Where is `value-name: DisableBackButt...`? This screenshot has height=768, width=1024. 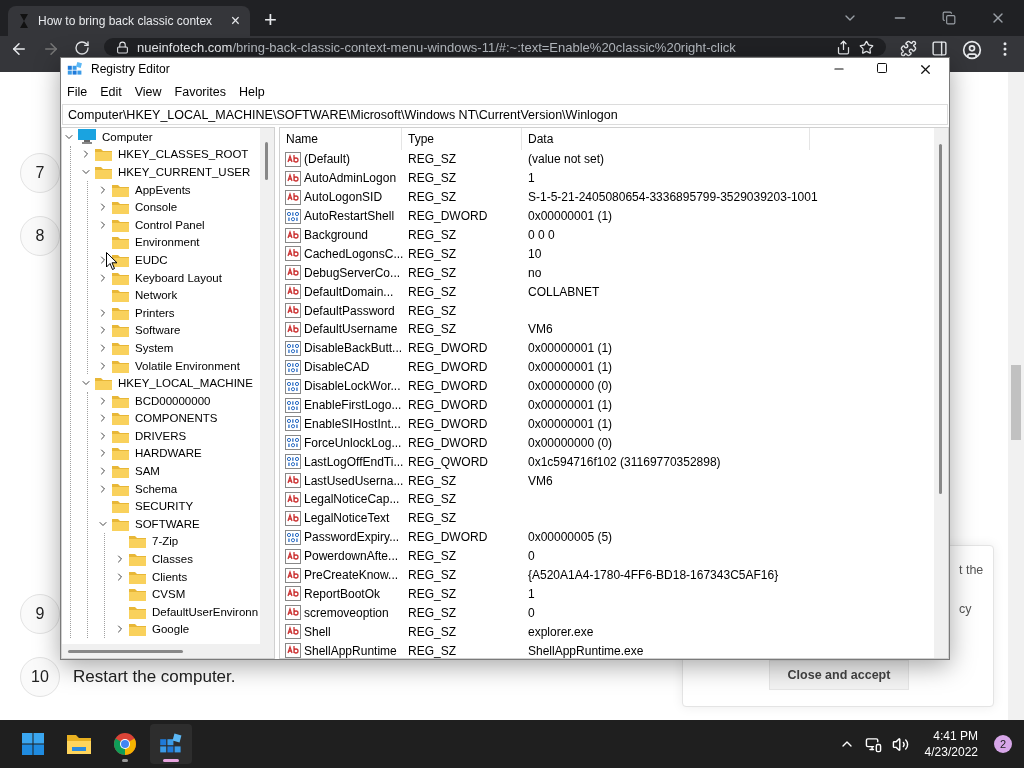 value-name: DisableBackButt... is located at coordinates (353, 348).